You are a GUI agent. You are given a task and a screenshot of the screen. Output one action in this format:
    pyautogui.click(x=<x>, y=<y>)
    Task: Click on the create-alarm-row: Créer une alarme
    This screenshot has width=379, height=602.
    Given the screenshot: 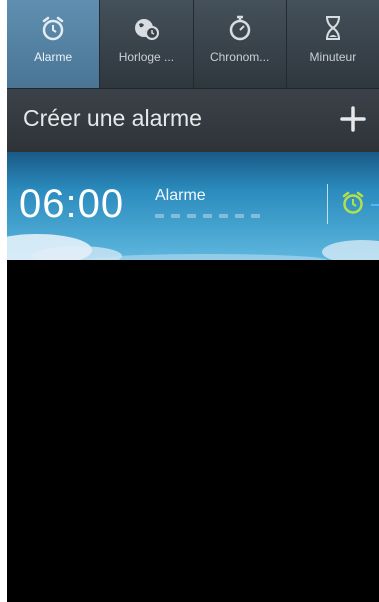 What is the action you would take?
    pyautogui.click(x=193, y=120)
    